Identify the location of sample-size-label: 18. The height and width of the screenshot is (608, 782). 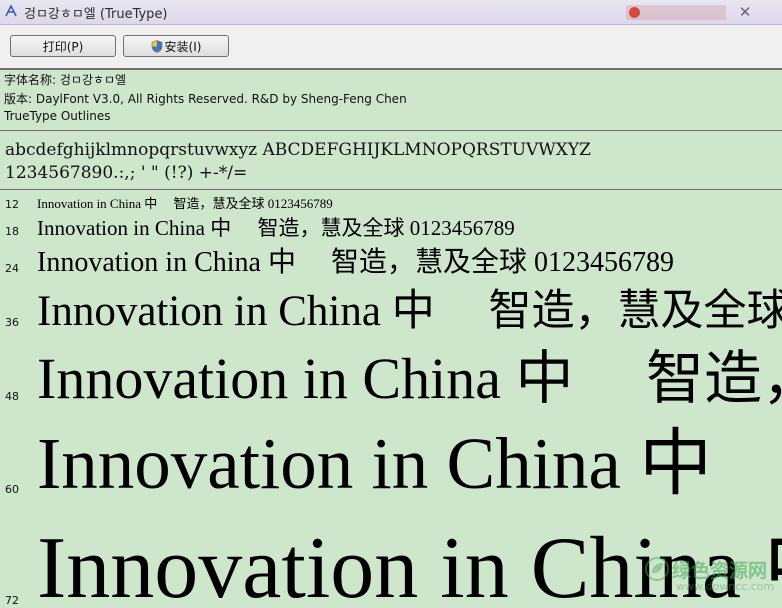
(12, 231).